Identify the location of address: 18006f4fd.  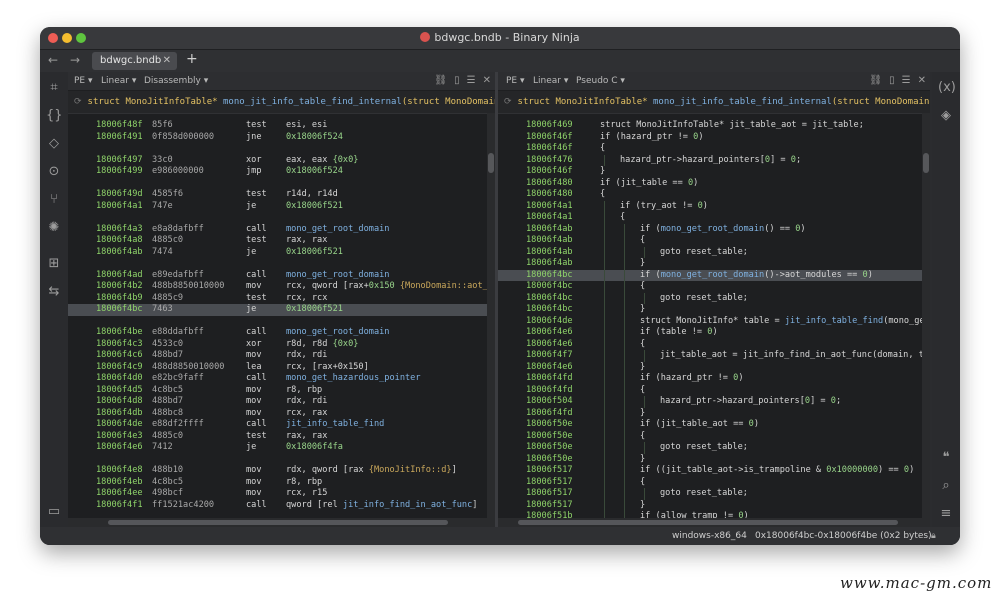
(549, 379).